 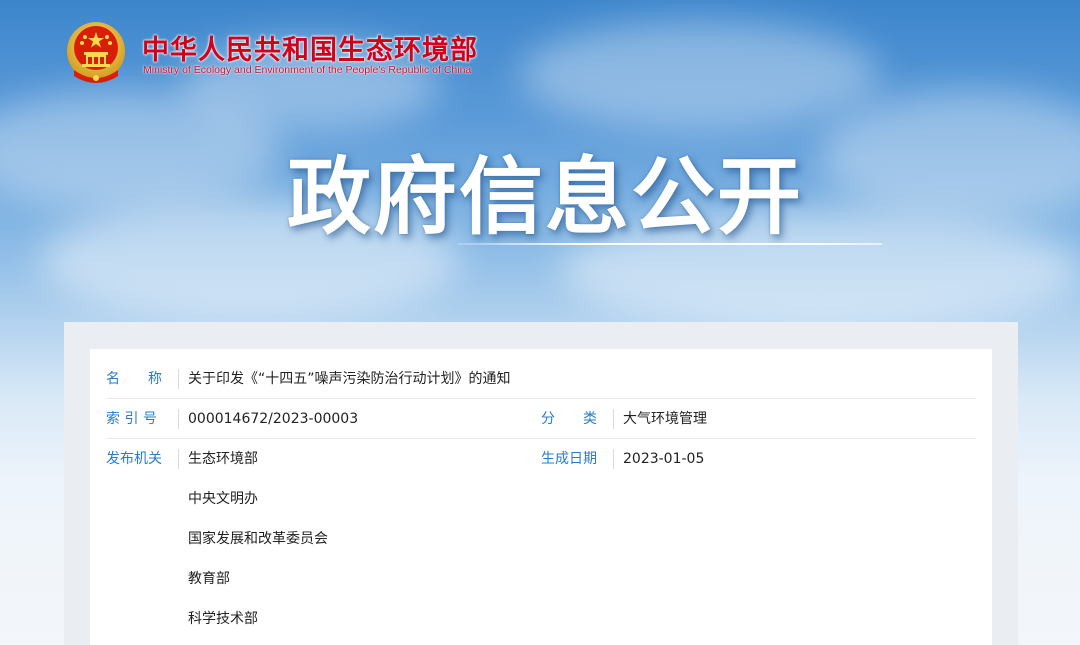 I want to click on category-value: 大气环境管理, so click(x=665, y=419).